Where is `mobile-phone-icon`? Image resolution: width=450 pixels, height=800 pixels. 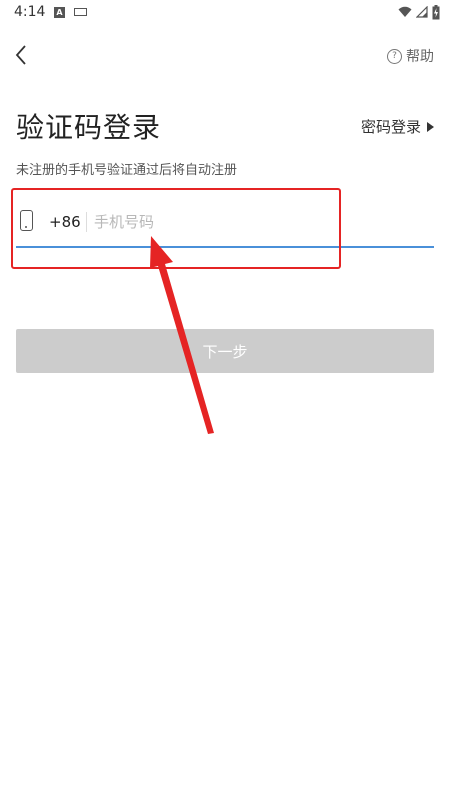 mobile-phone-icon is located at coordinates (26, 220).